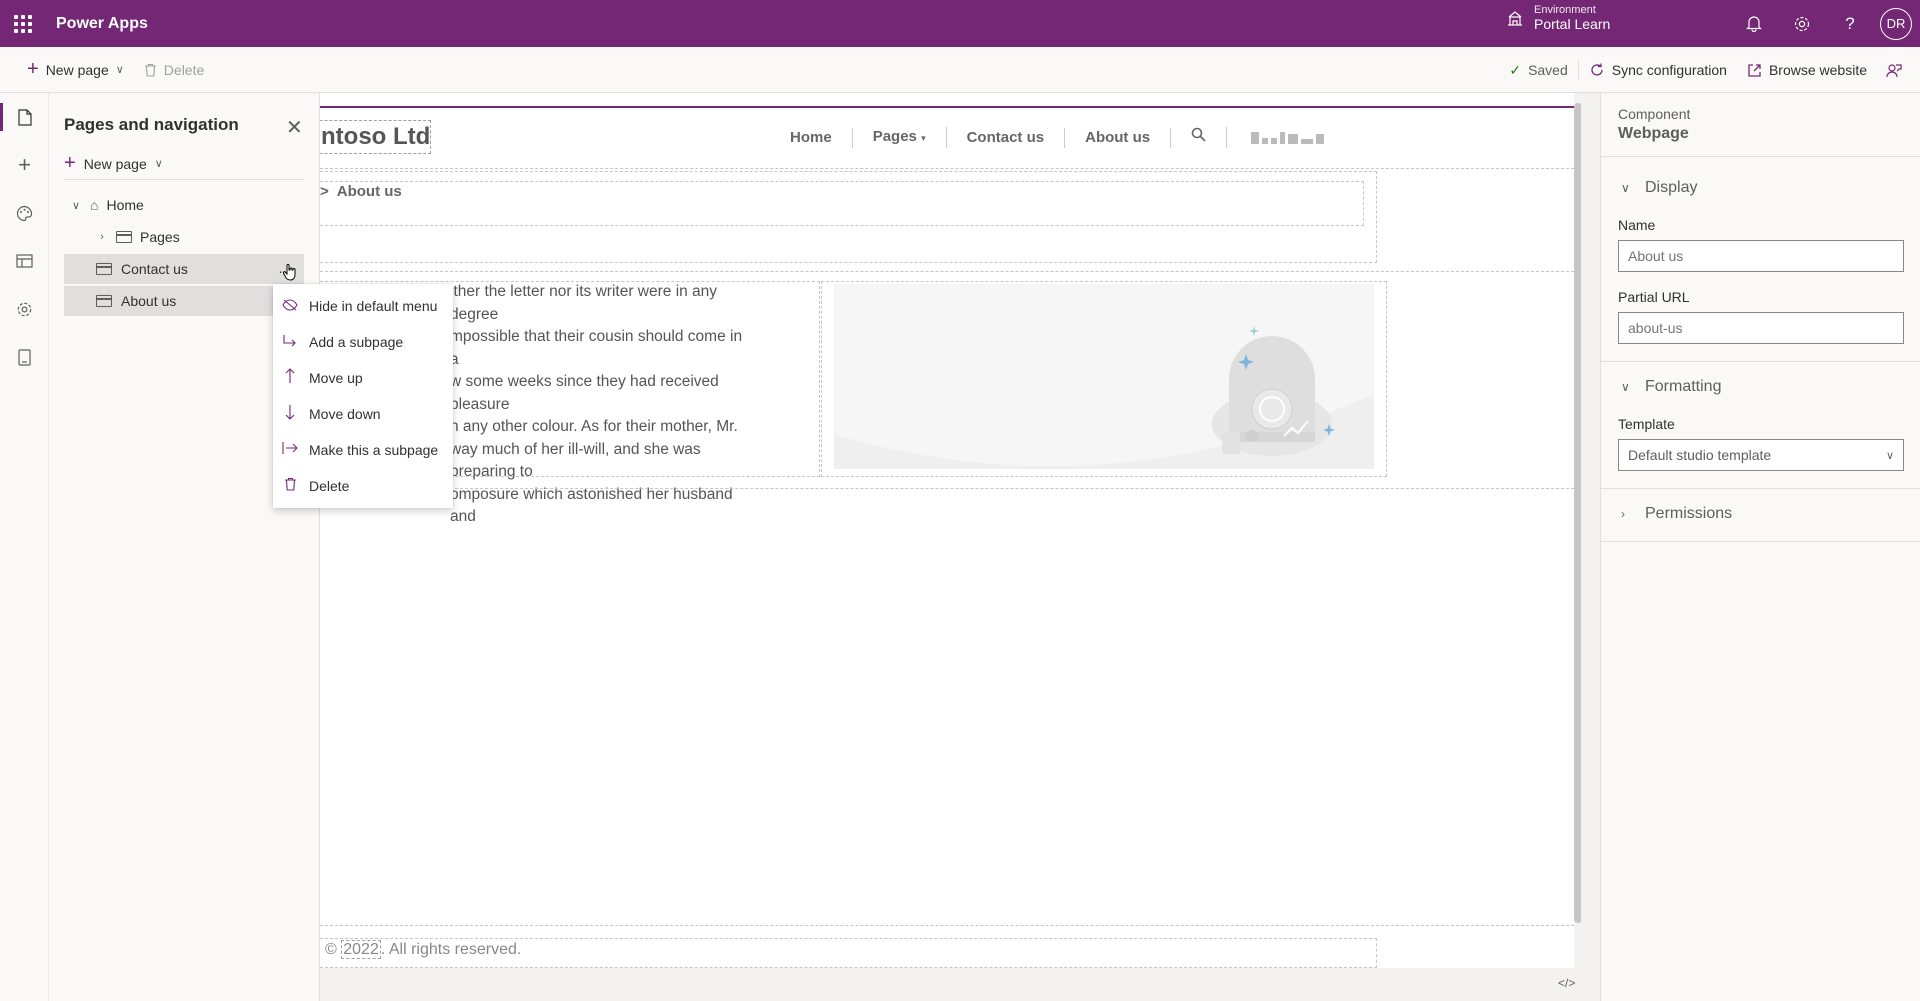 This screenshot has height=1001, width=1920. Describe the element at coordinates (947, 168) in the screenshot. I see `header-section-border` at that location.